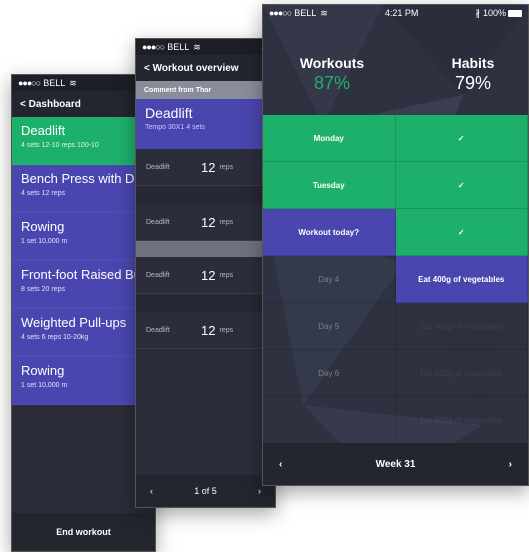  Describe the element at coordinates (83, 333) in the screenshot. I see `list-item: Weighted Pull-ups 4 sets 6 reps 10-20kg` at that location.